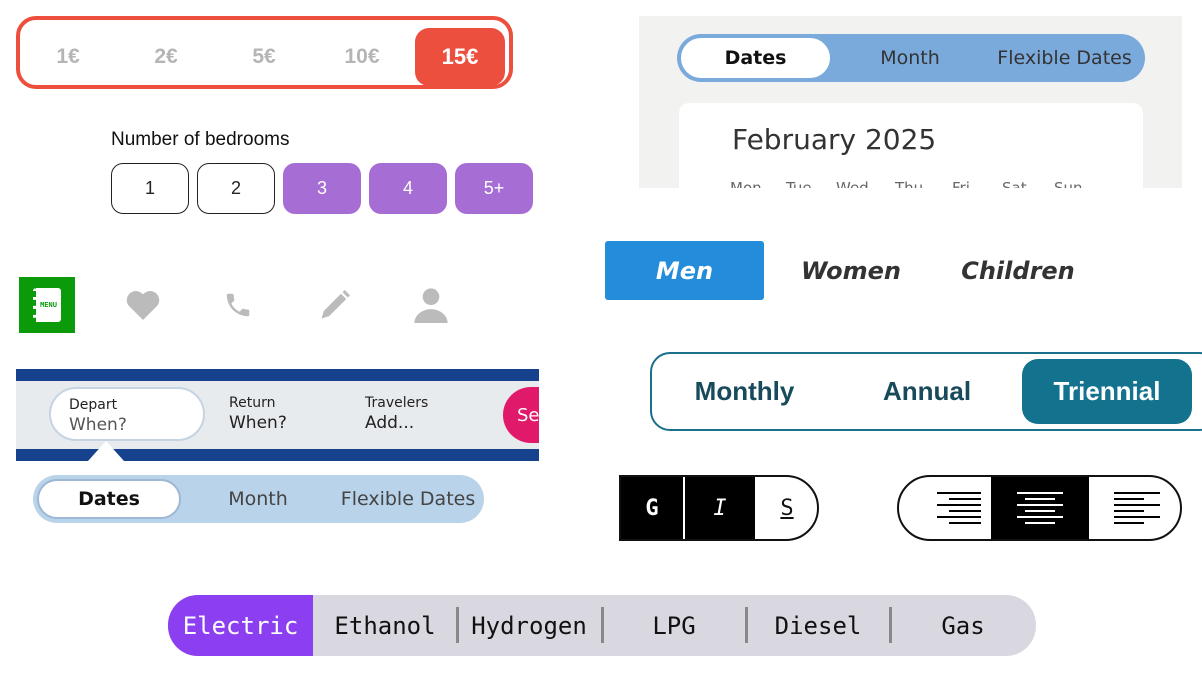  Describe the element at coordinates (98, 425) in the screenshot. I see `depart-value: When?` at that location.